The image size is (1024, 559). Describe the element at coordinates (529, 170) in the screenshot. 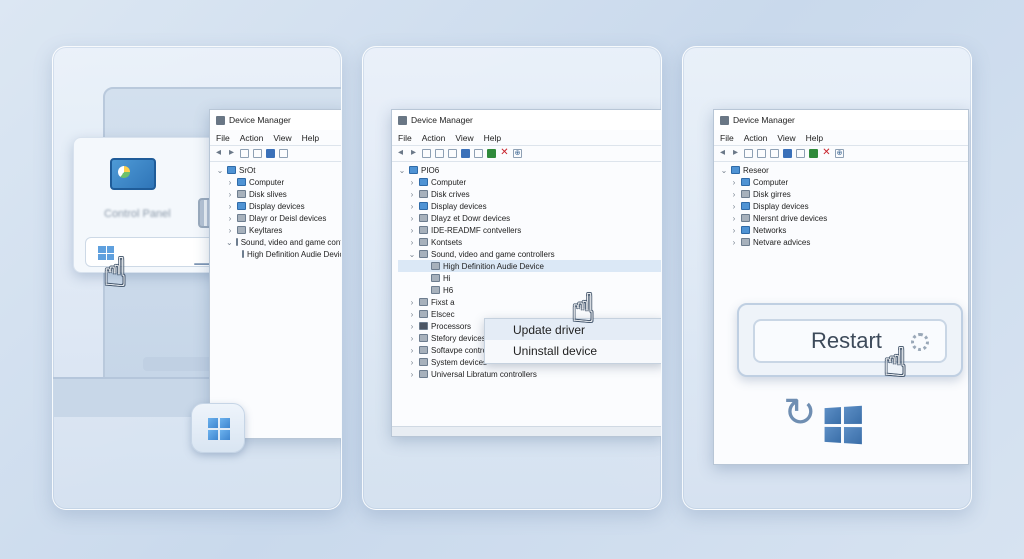

I see `tree-item: ⌄ PIO6` at that location.